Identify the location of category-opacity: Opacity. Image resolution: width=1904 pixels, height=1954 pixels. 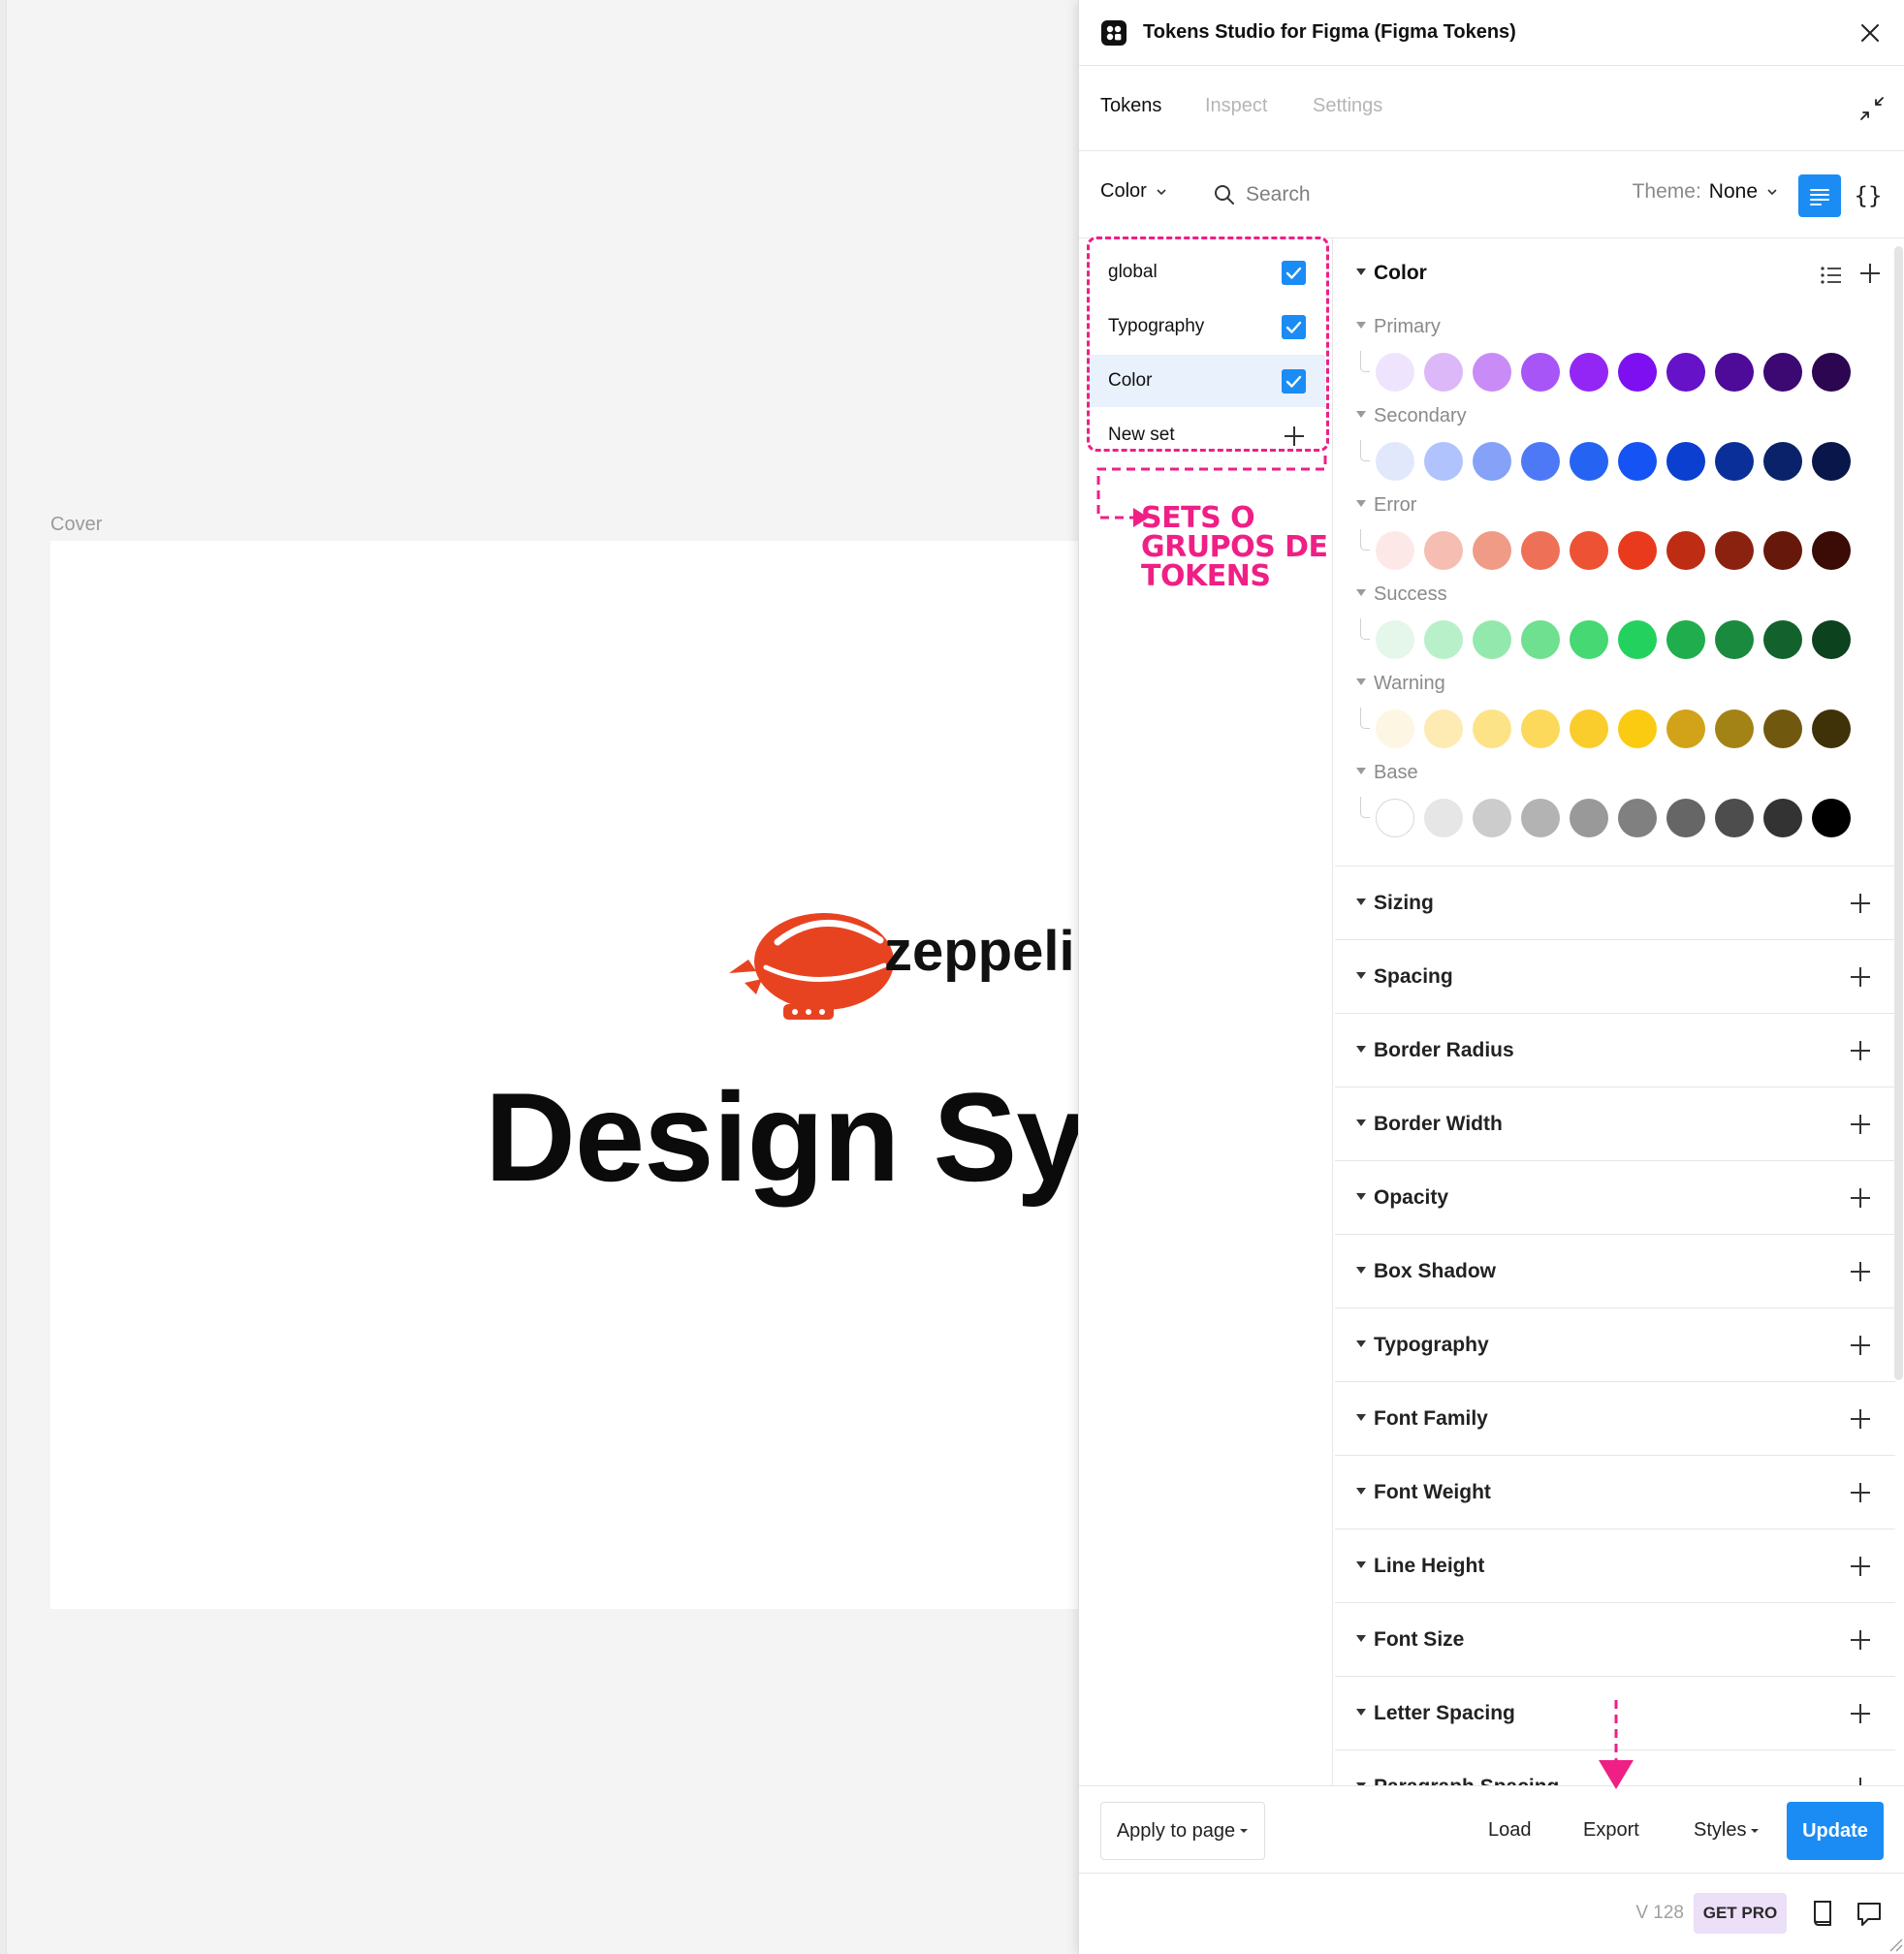
(1615, 1197).